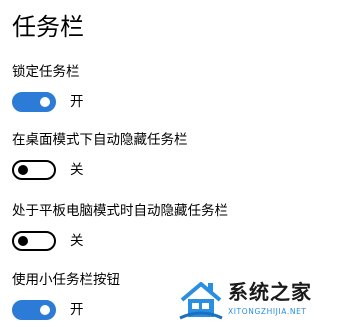 The image size is (338, 327). What do you see at coordinates (172, 227) in the screenshot?
I see `setting-autohide-tablet: 处于平板电脑模式时自动隐藏任务栏 关` at bounding box center [172, 227].